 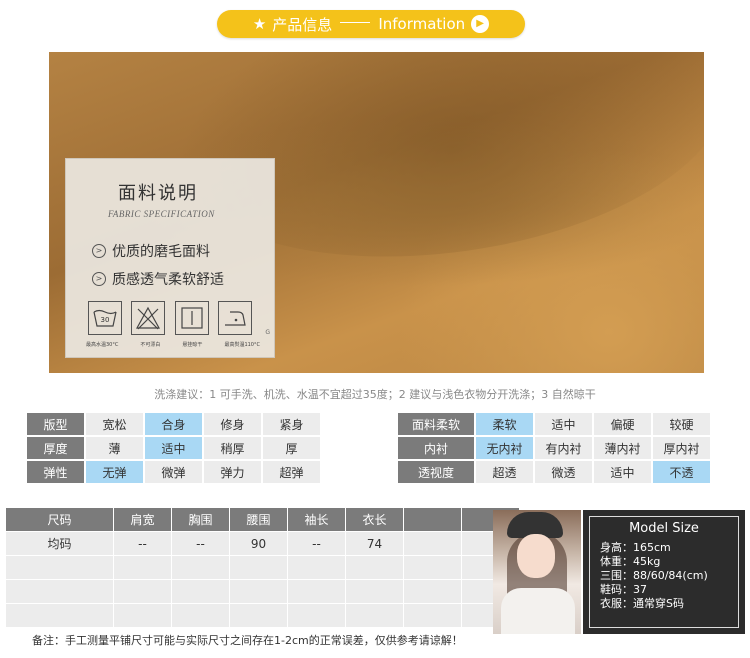 I want to click on model-photo, so click(x=537, y=572).